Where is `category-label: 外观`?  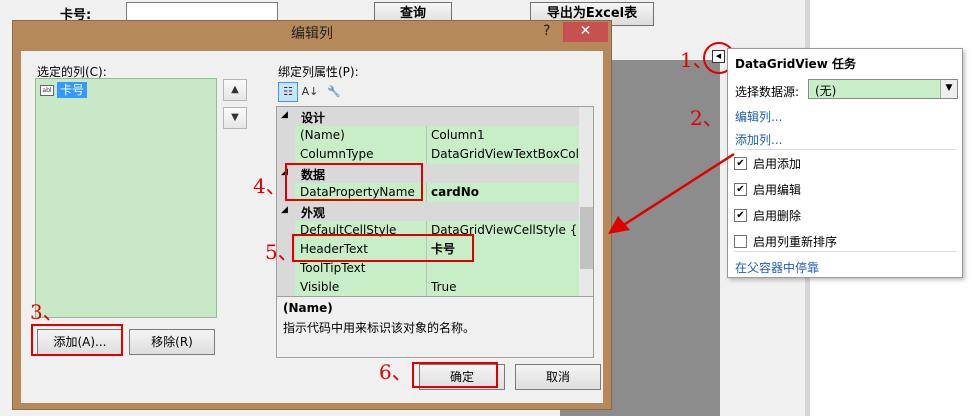
category-label: 外观 is located at coordinates (313, 213).